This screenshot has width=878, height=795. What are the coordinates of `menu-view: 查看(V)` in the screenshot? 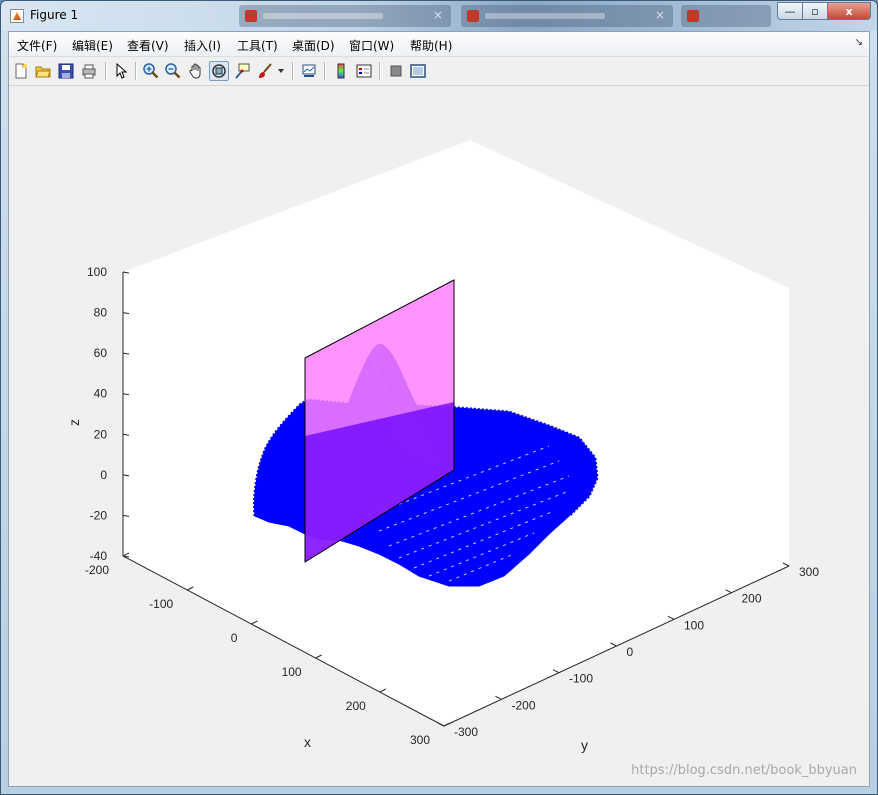 It's located at (148, 45).